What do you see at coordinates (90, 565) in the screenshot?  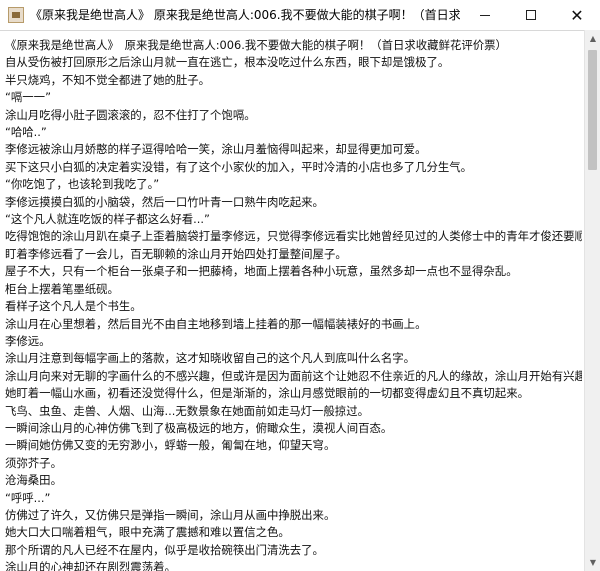 I see `text-line: 涂山月的心神却还在剧烈震荡着。` at bounding box center [90, 565].